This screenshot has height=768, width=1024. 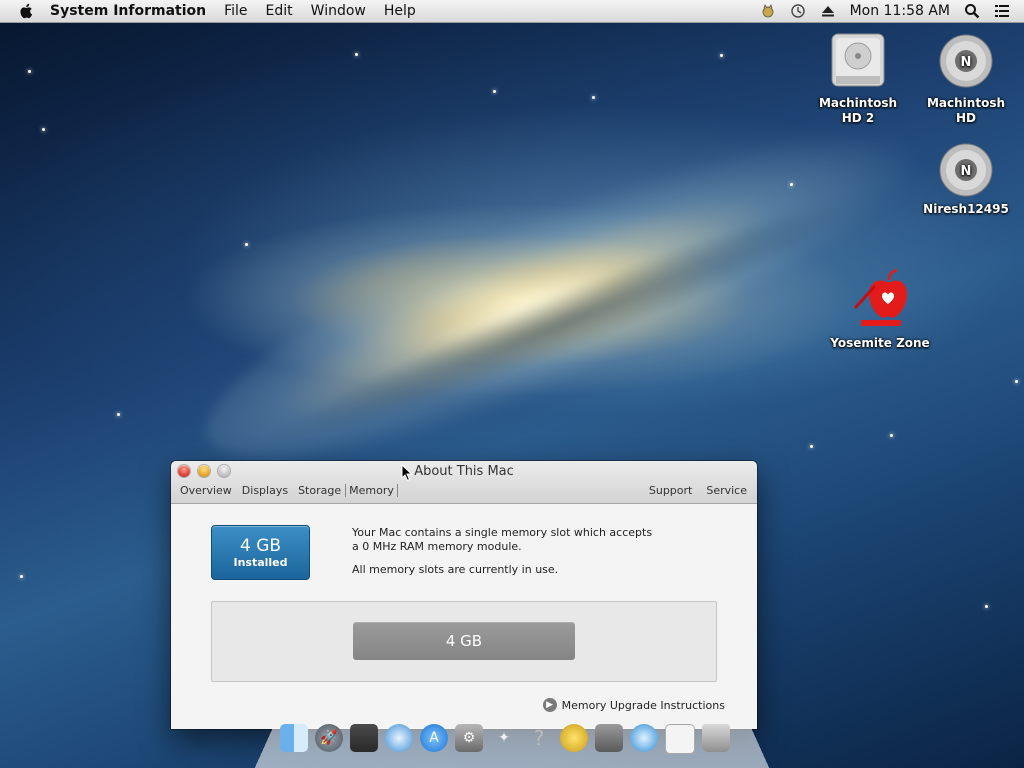 What do you see at coordinates (294, 490) in the screenshot?
I see `window-tabs: Overview Displays Storage Memory` at bounding box center [294, 490].